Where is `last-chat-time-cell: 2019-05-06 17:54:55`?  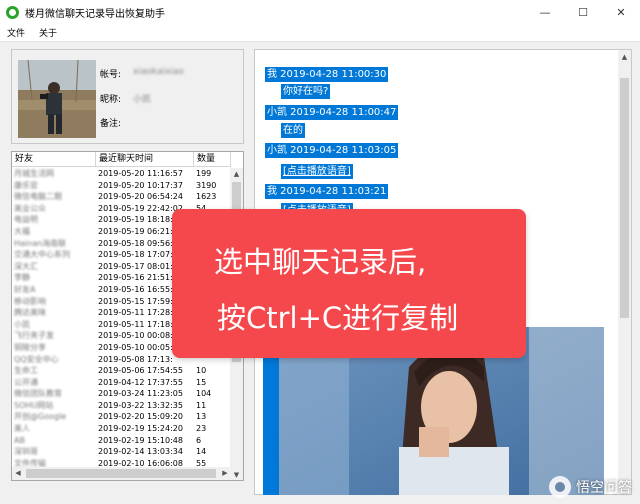
last-chat-time-cell: 2019-05-06 17:54:55 is located at coordinates (140, 371).